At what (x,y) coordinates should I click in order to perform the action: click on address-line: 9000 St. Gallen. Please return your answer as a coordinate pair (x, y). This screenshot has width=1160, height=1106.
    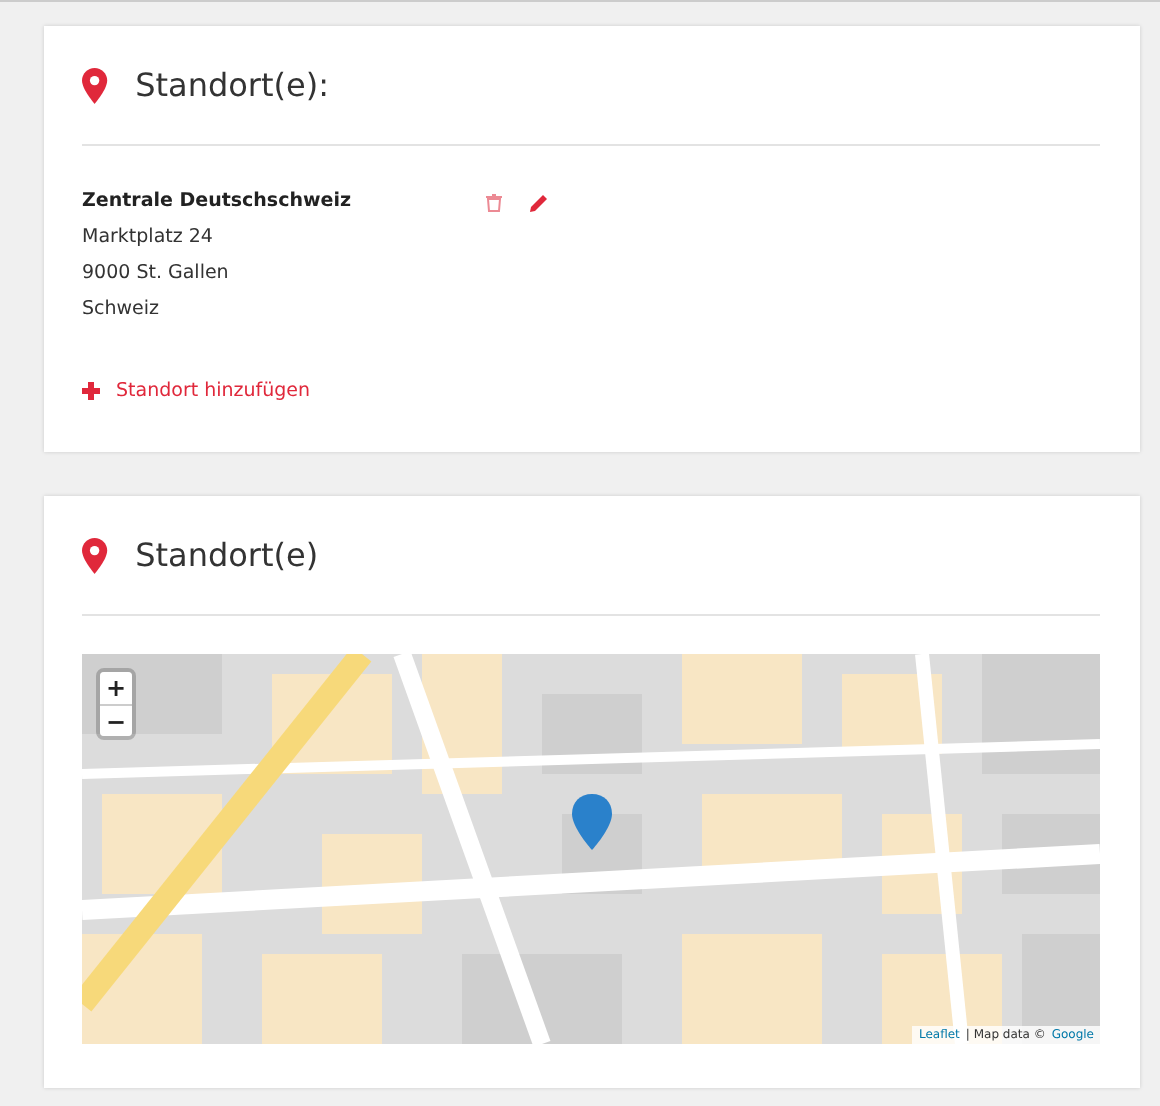
    Looking at the image, I should click on (156, 273).